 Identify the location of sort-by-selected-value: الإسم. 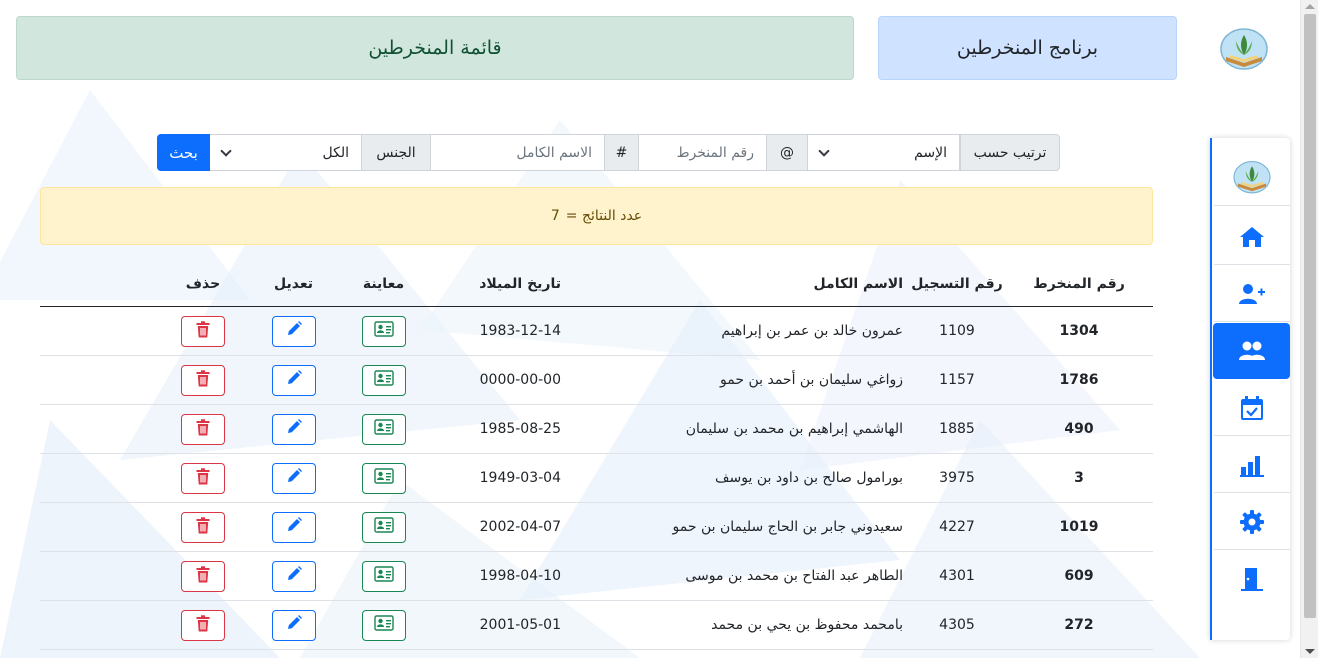
(930, 152).